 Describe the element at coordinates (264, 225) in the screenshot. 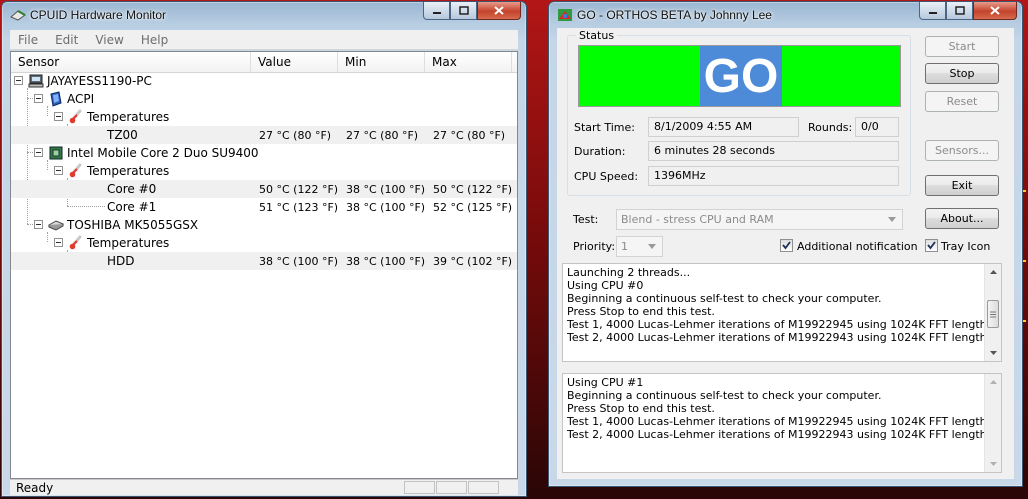

I see `tree-row-hard-drive: TOSHIBA MK5055GSX` at that location.